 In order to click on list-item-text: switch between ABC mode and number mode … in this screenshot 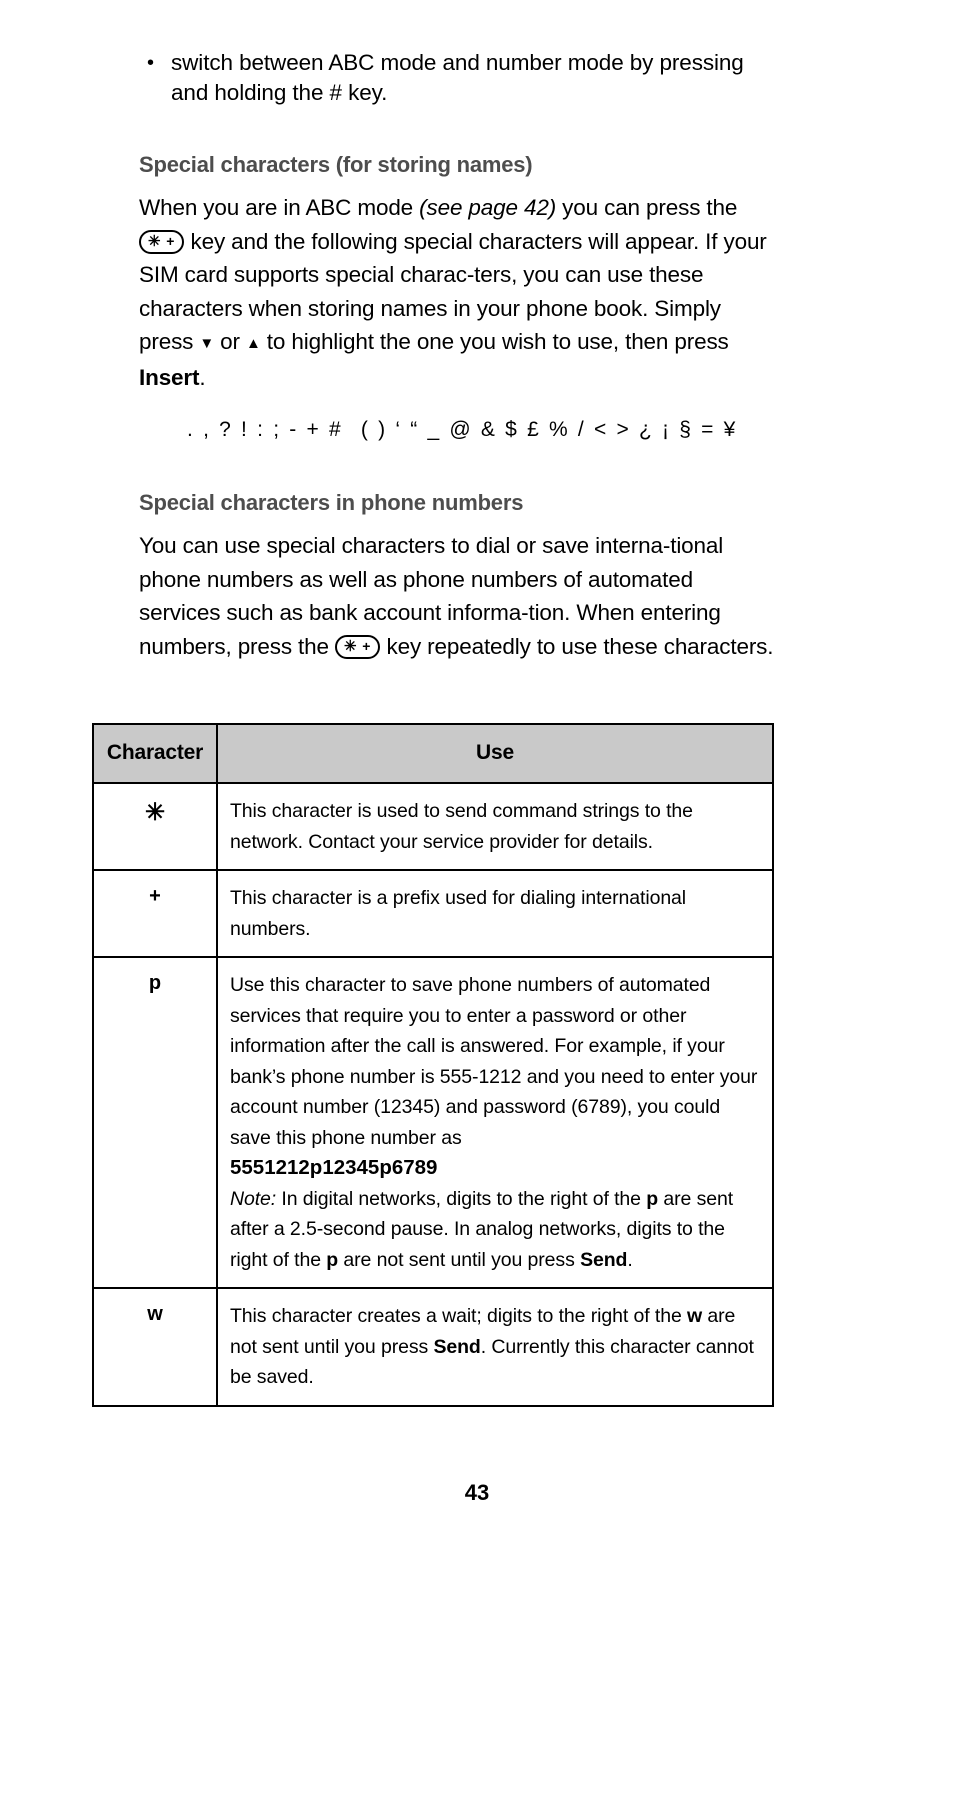, I will do `click(457, 77)`.